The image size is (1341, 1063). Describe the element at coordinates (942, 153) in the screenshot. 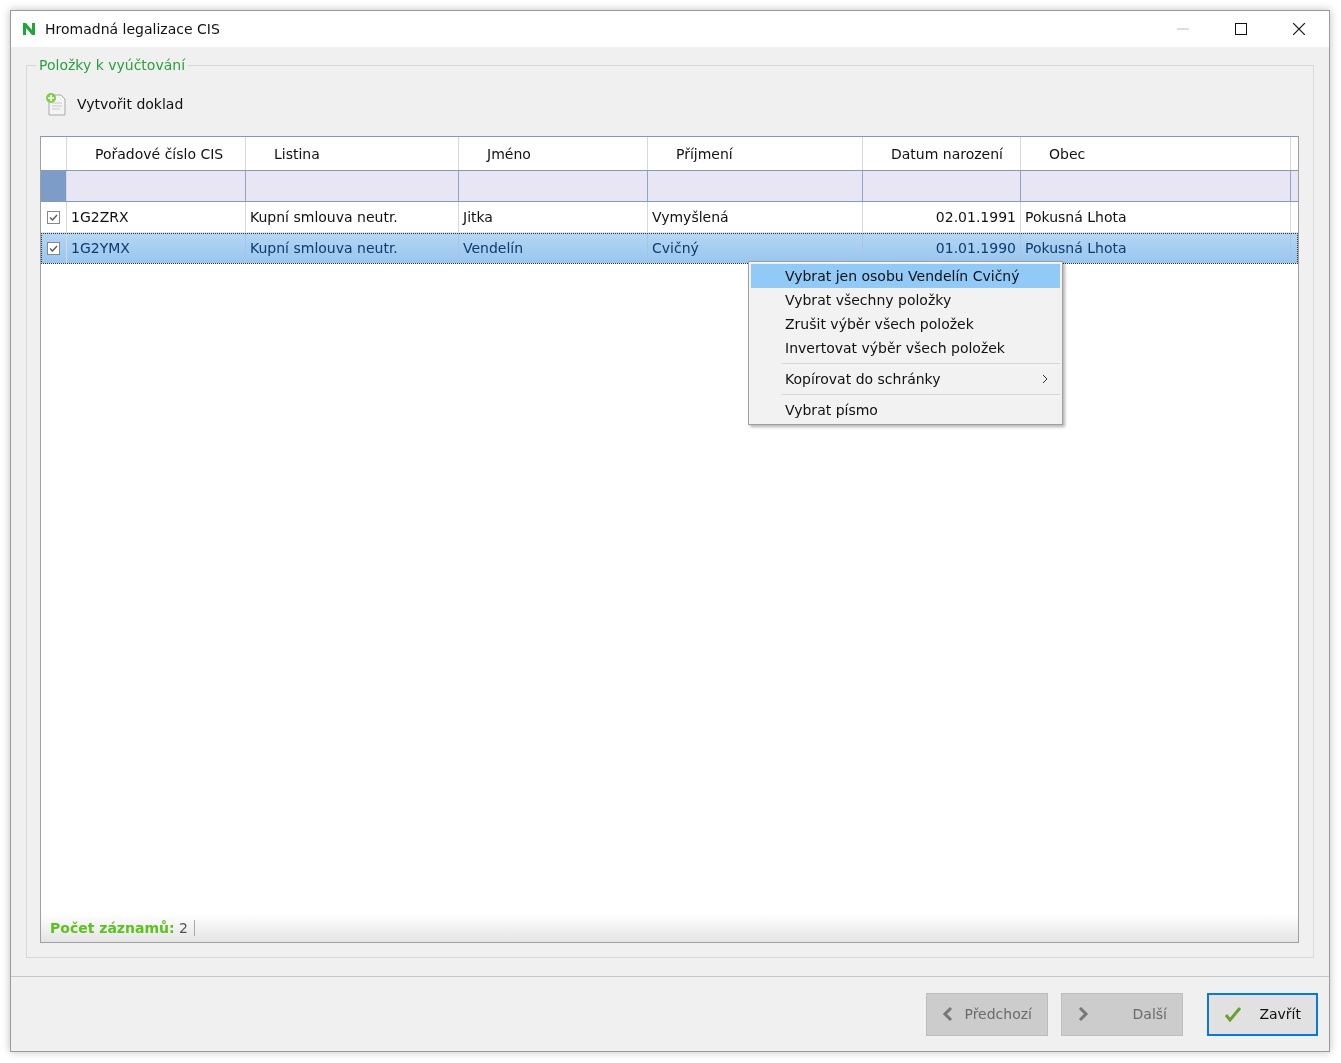

I see `column-header: Datum narození` at that location.